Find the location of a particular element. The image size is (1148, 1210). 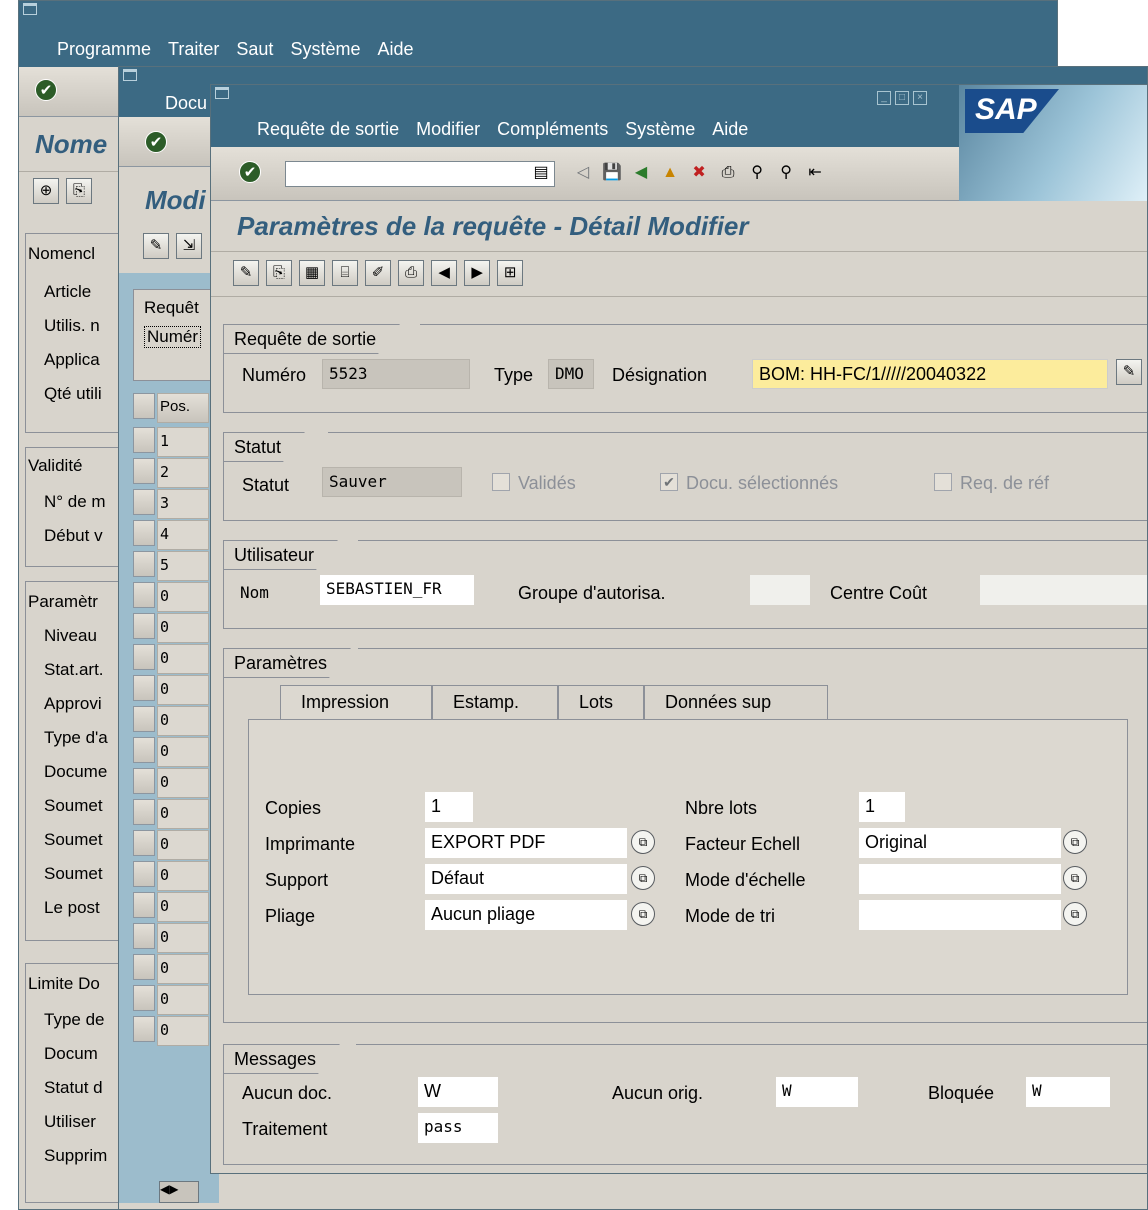

valides-checkbox is located at coordinates (501, 482).